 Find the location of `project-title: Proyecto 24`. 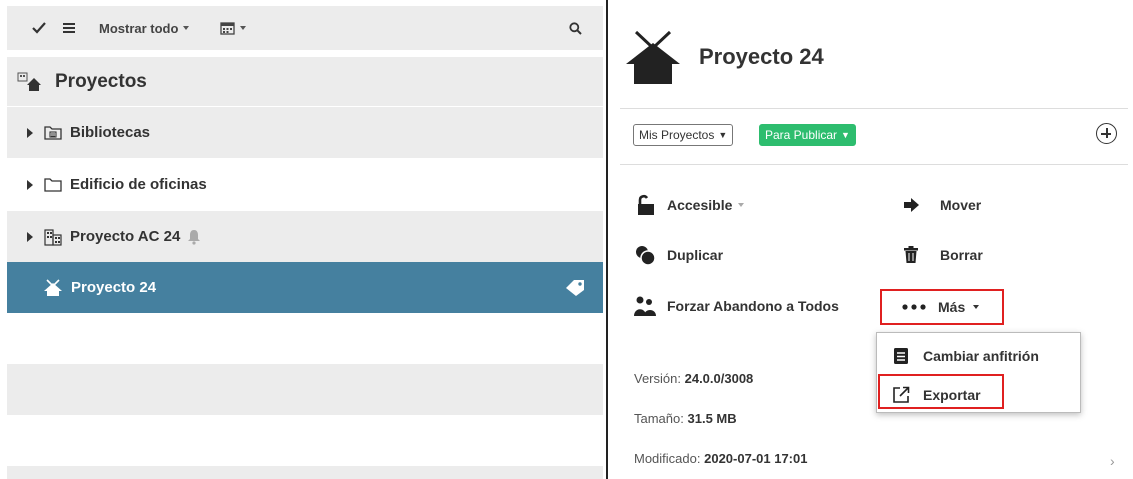

project-title: Proyecto 24 is located at coordinates (761, 56).